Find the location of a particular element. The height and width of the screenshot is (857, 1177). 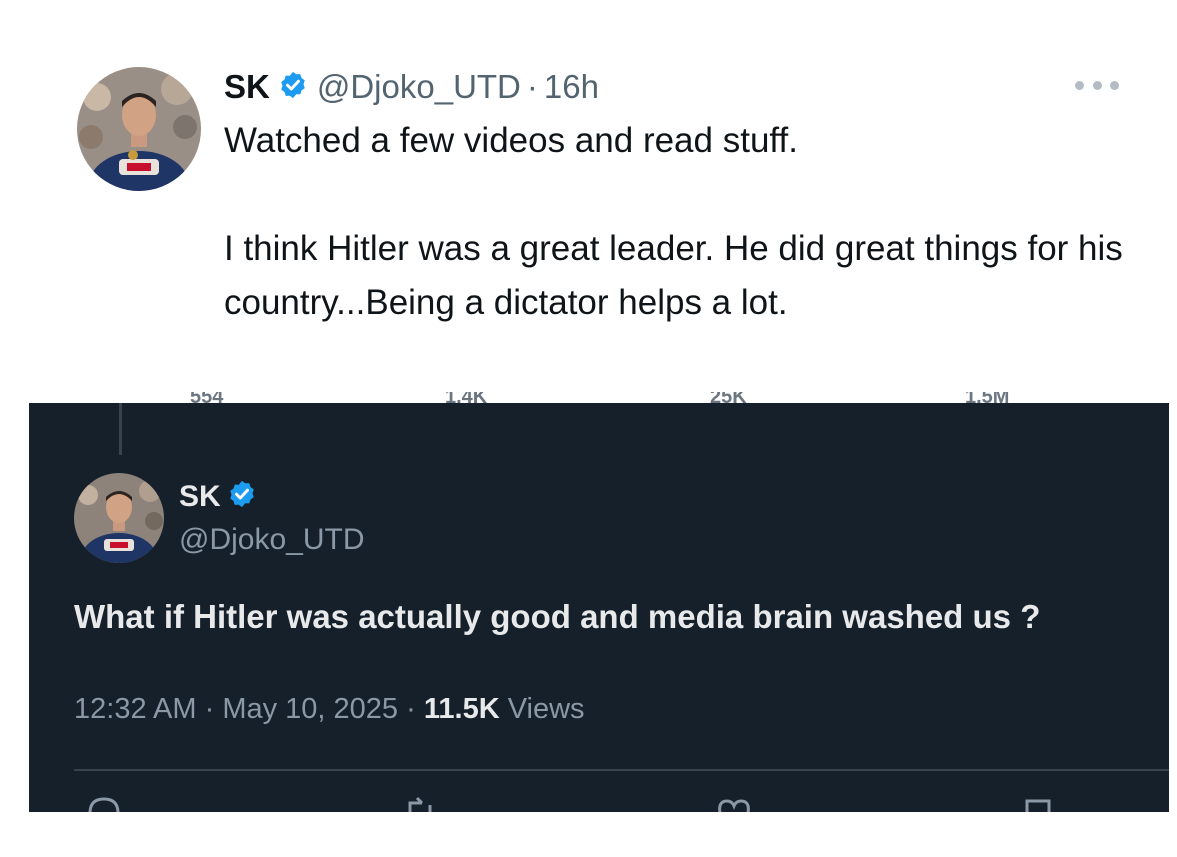

bottom-margin is located at coordinates (588, 834).